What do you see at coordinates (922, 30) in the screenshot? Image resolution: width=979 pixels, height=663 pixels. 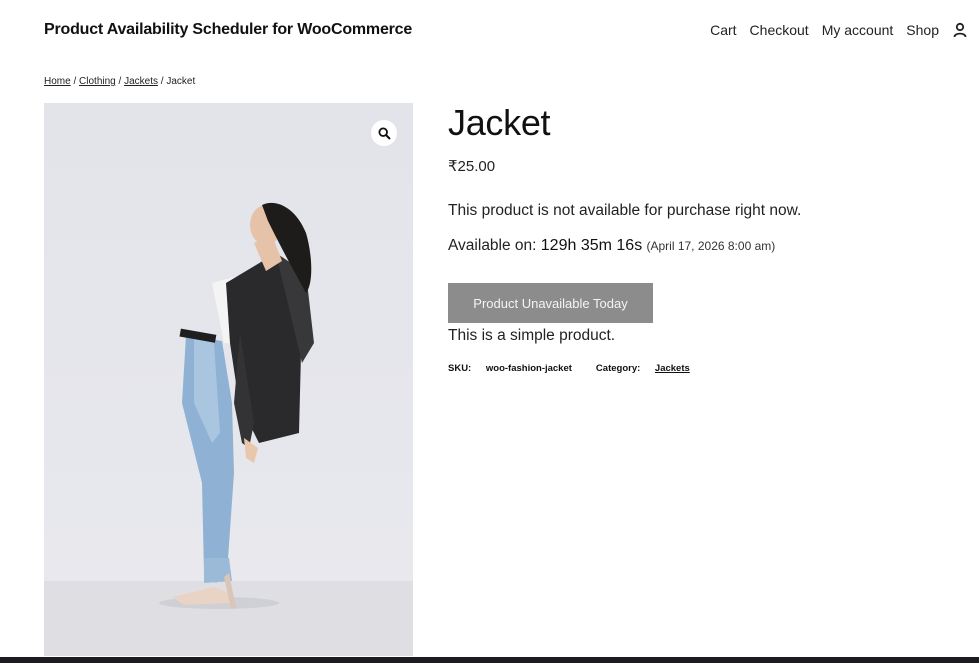 I see `nav-shop: Shop` at bounding box center [922, 30].